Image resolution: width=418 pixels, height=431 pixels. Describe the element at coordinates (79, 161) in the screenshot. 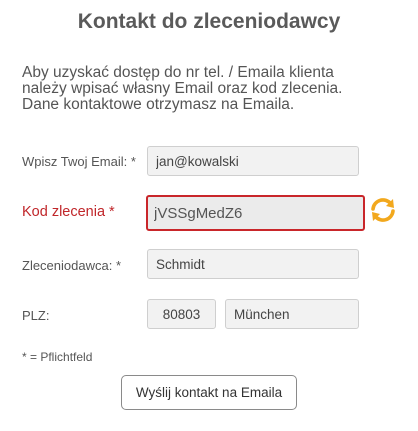

I see `email-label: Wpisz Twoj Email: *` at that location.